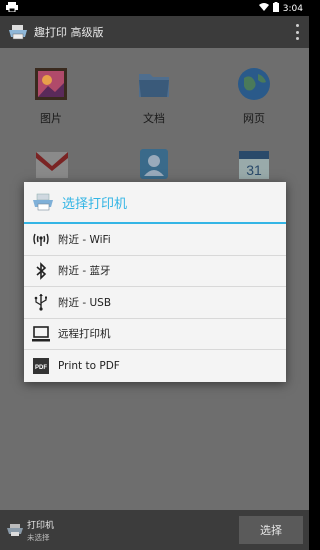 Image resolution: width=320 pixels, height=550 pixels. I want to click on bottom-bar: 打印机 未选择 选择, so click(154, 530).